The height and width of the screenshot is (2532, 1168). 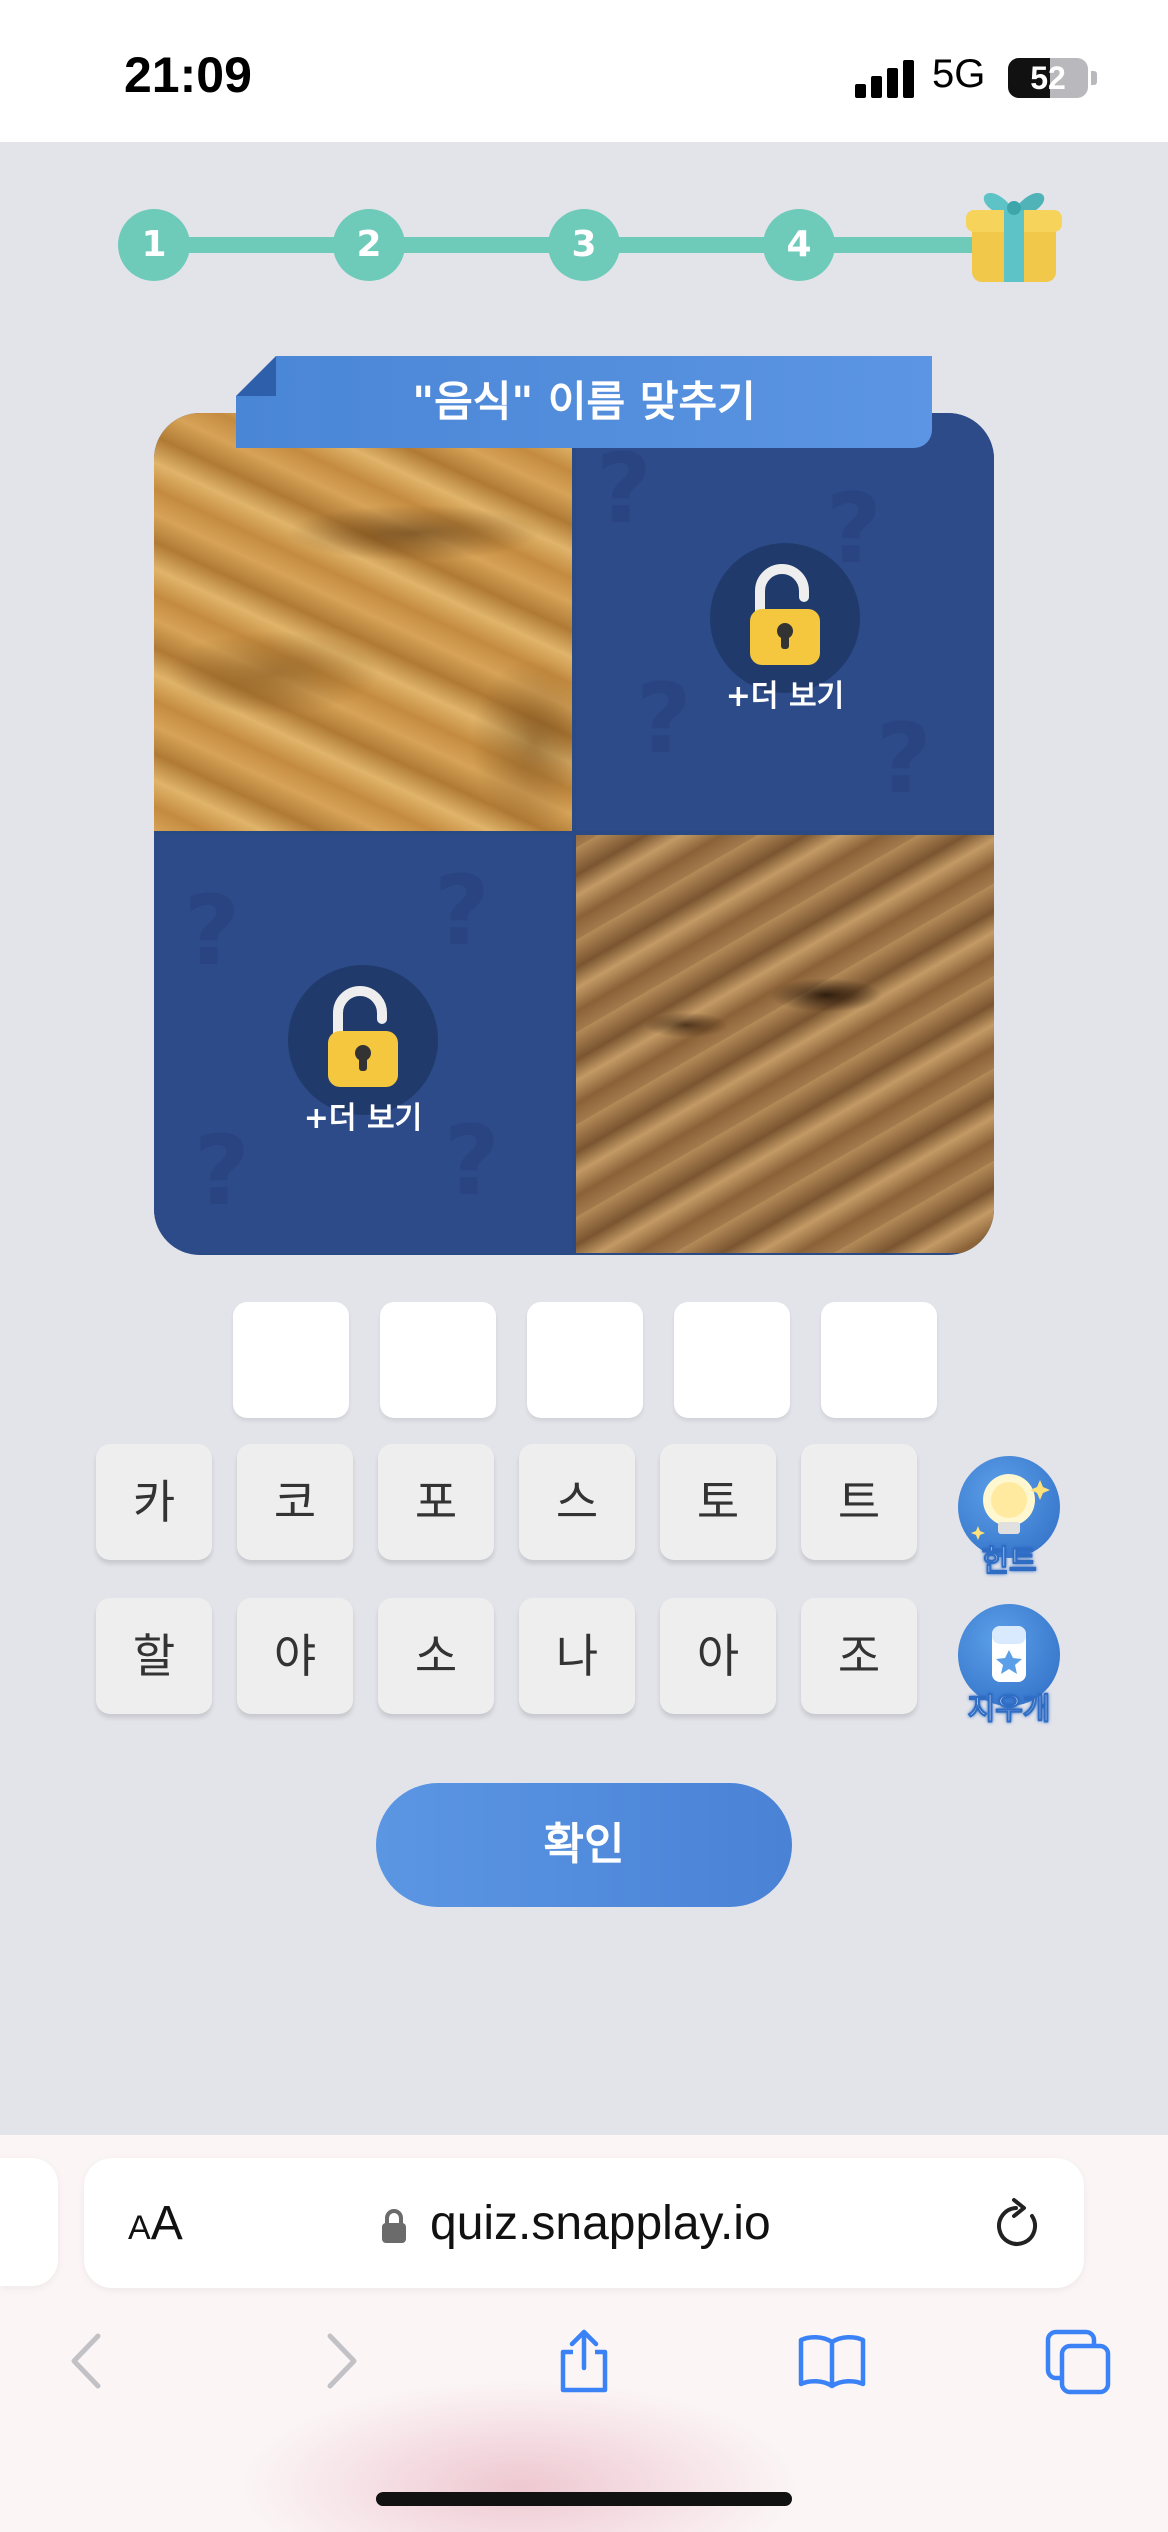 What do you see at coordinates (600, 2223) in the screenshot?
I see `url-text: quiz.snapplay.io` at bounding box center [600, 2223].